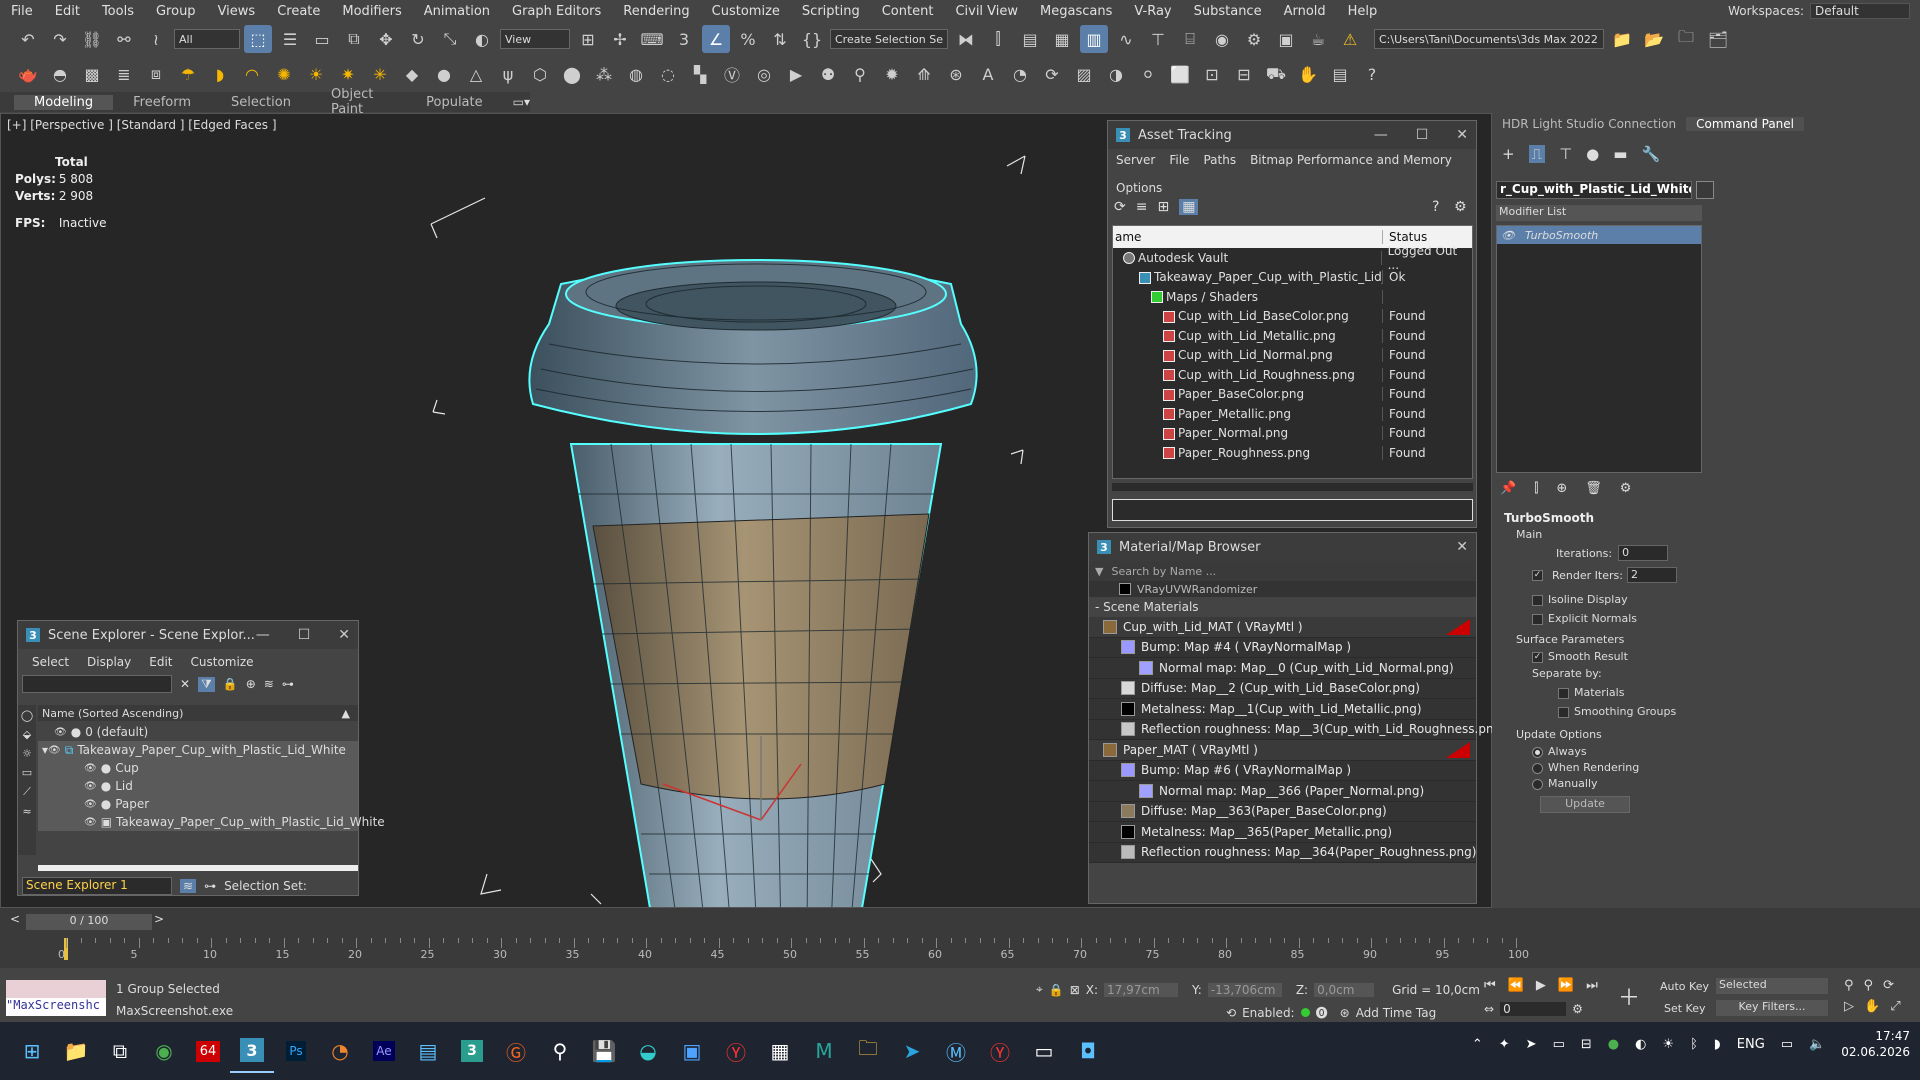  I want to click on pivot-icon: ⊞, so click(588, 39).